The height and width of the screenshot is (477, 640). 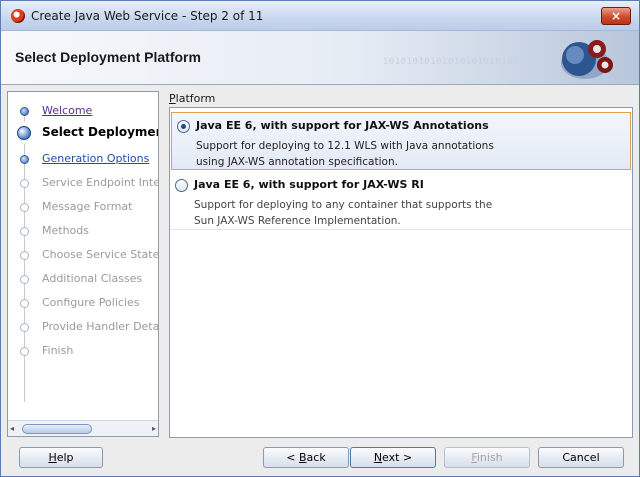 I want to click on step-finish: Finish, so click(x=83, y=351).